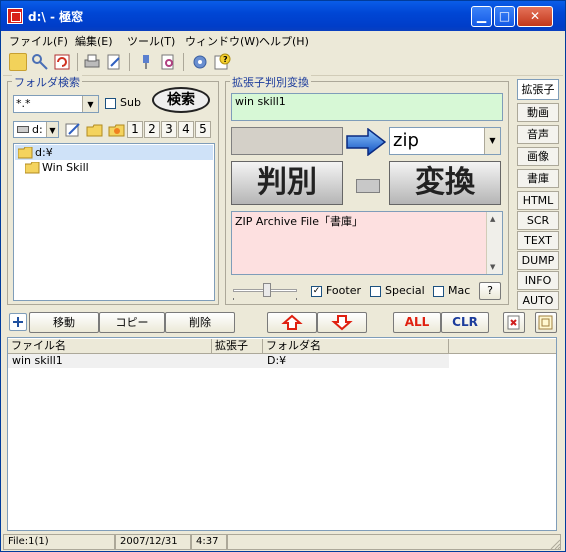 The height and width of the screenshot is (552, 566). I want to click on digit-button-3: 3, so click(169, 129).